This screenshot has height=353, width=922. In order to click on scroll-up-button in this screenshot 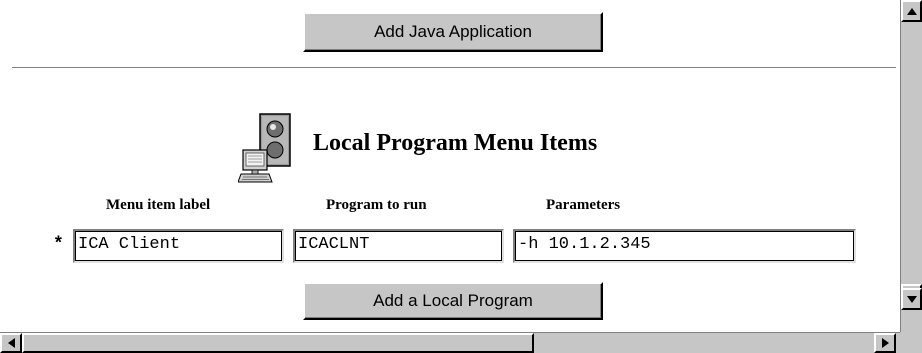, I will do `click(911, 11)`.